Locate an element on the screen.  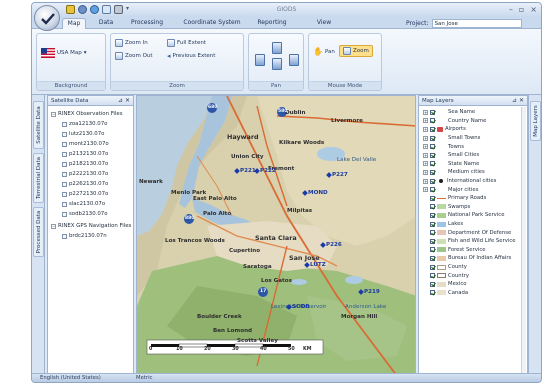
obs-file-item: p2272130.07o is located at coordinates (85, 194).